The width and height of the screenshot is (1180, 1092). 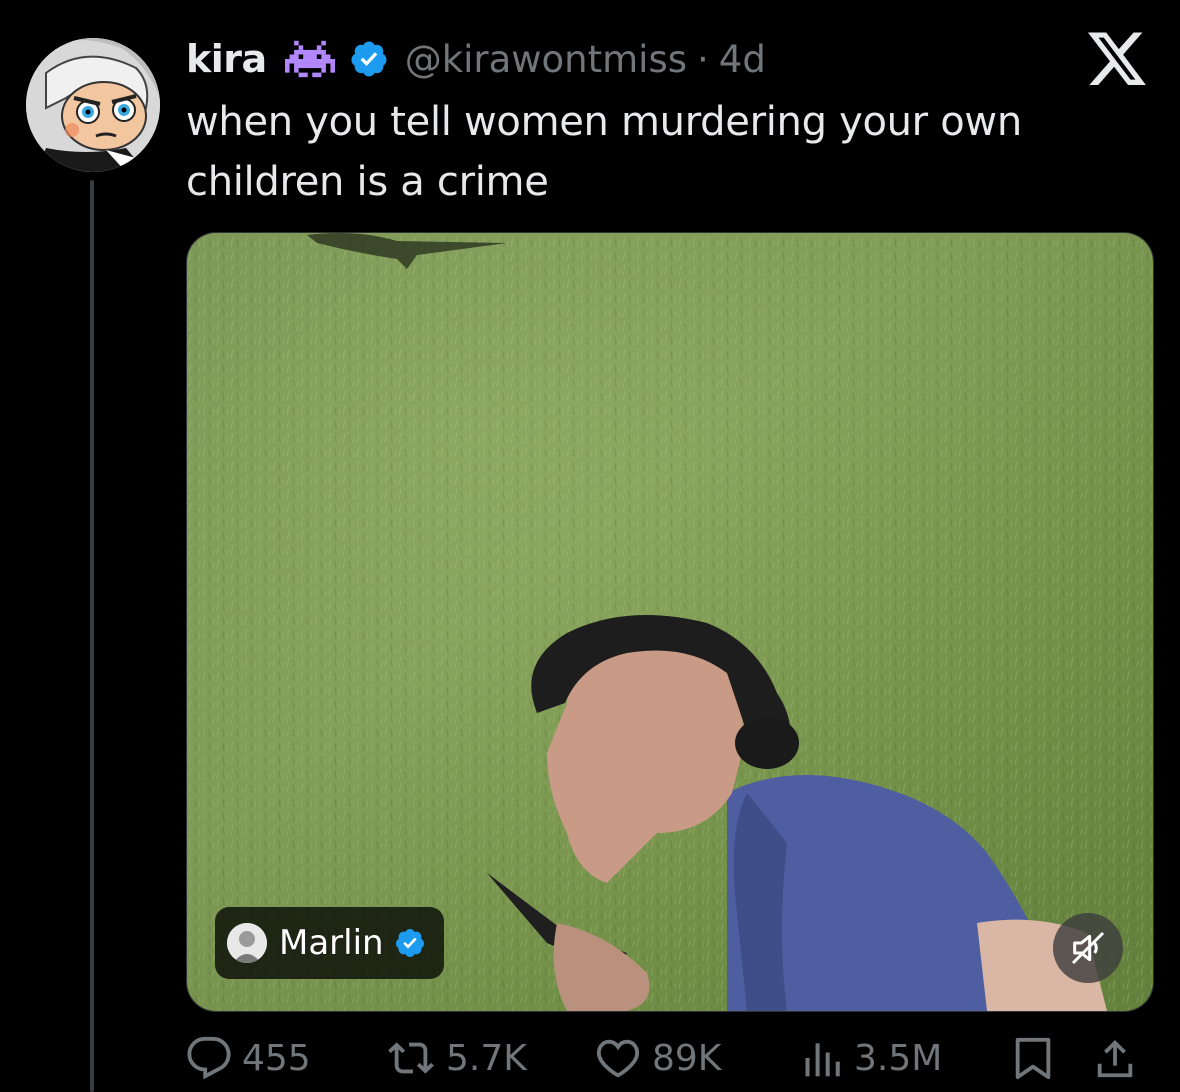 I want to click on source-verified-badge-icon, so click(x=410, y=943).